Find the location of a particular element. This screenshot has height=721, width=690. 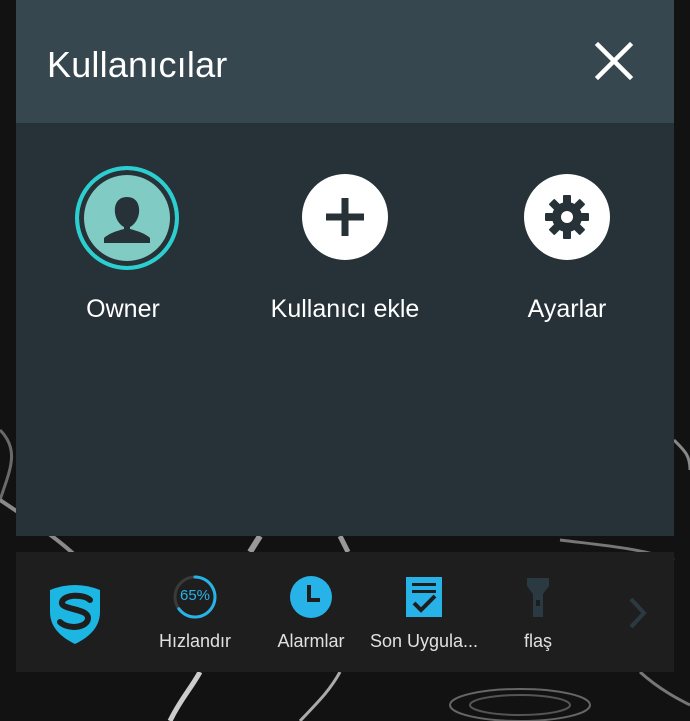

owner-avatar is located at coordinates (127, 218).